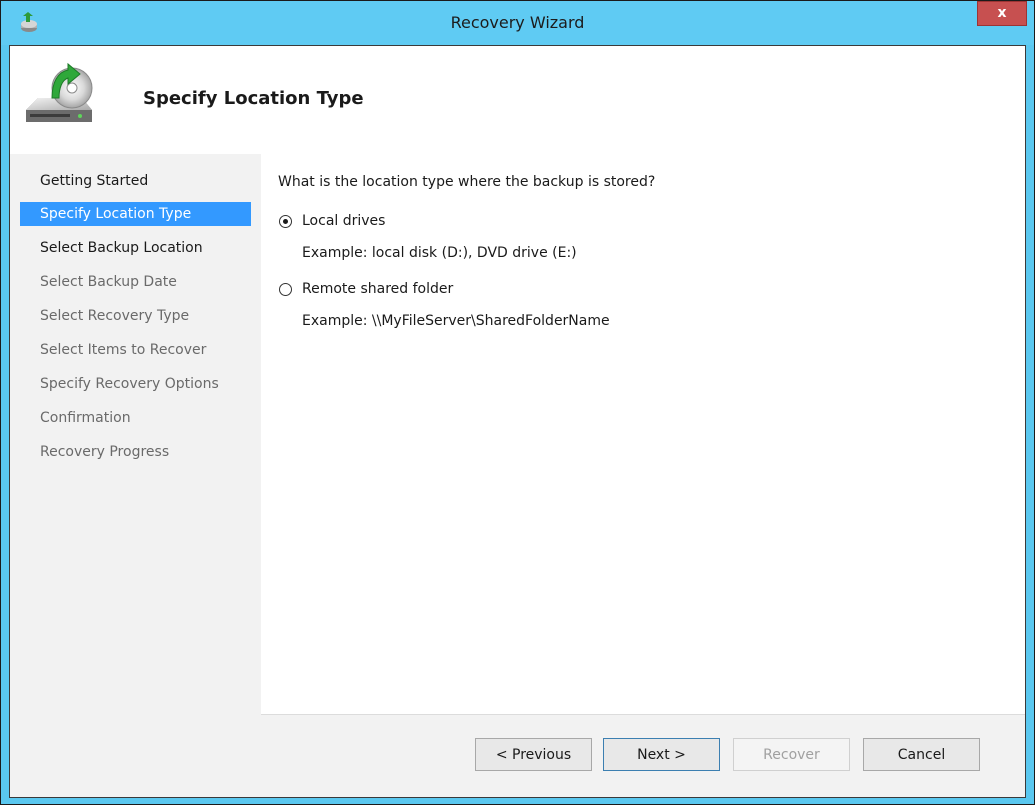 This screenshot has height=805, width=1035. What do you see at coordinates (285, 221) in the screenshot?
I see `local-drives-radio` at bounding box center [285, 221].